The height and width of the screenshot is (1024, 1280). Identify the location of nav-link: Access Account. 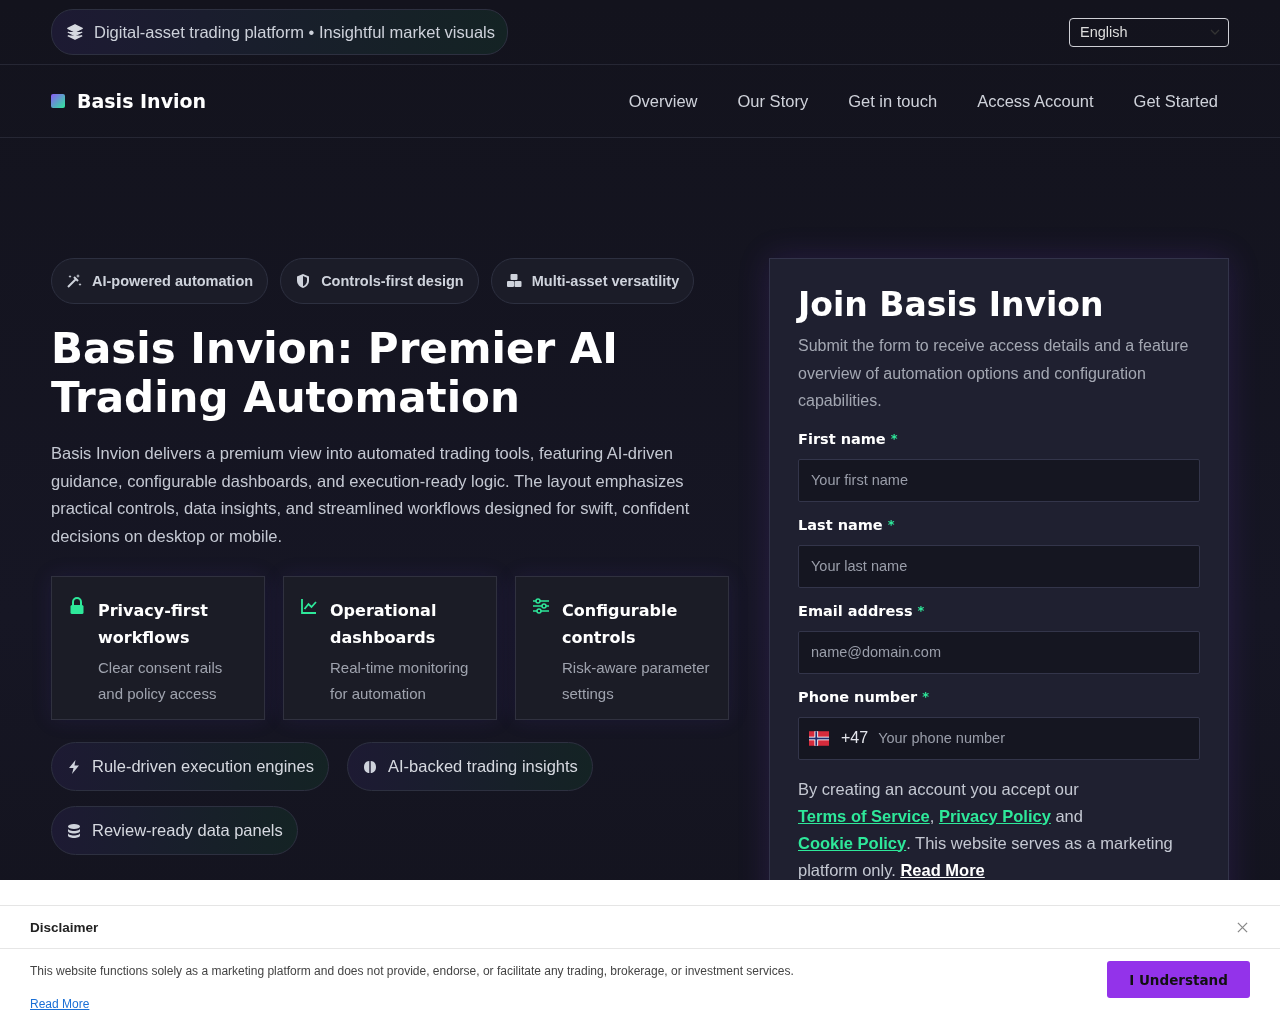
(1035, 101).